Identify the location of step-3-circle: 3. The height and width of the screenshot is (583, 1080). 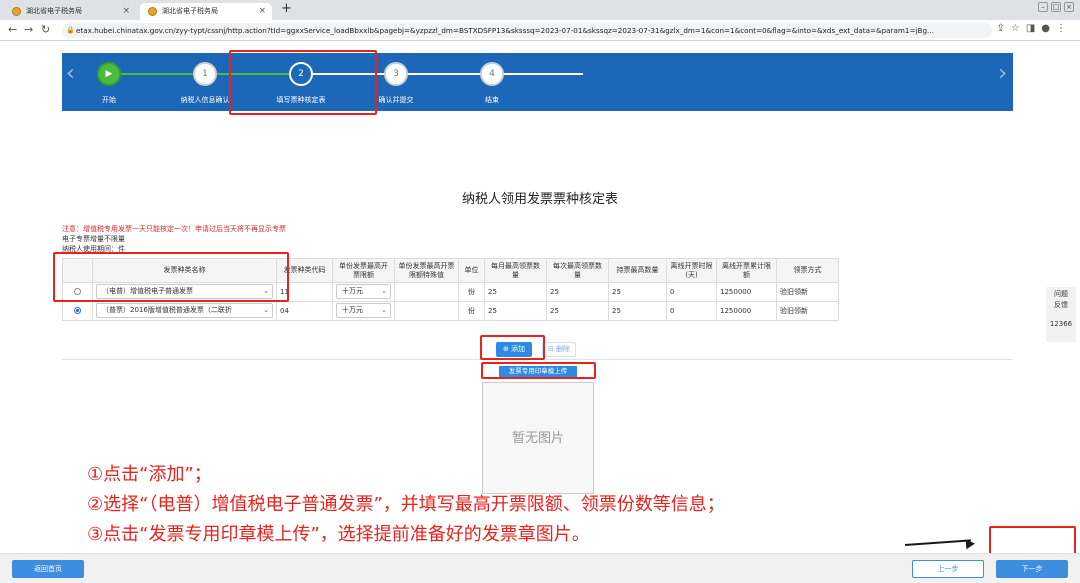
(396, 74).